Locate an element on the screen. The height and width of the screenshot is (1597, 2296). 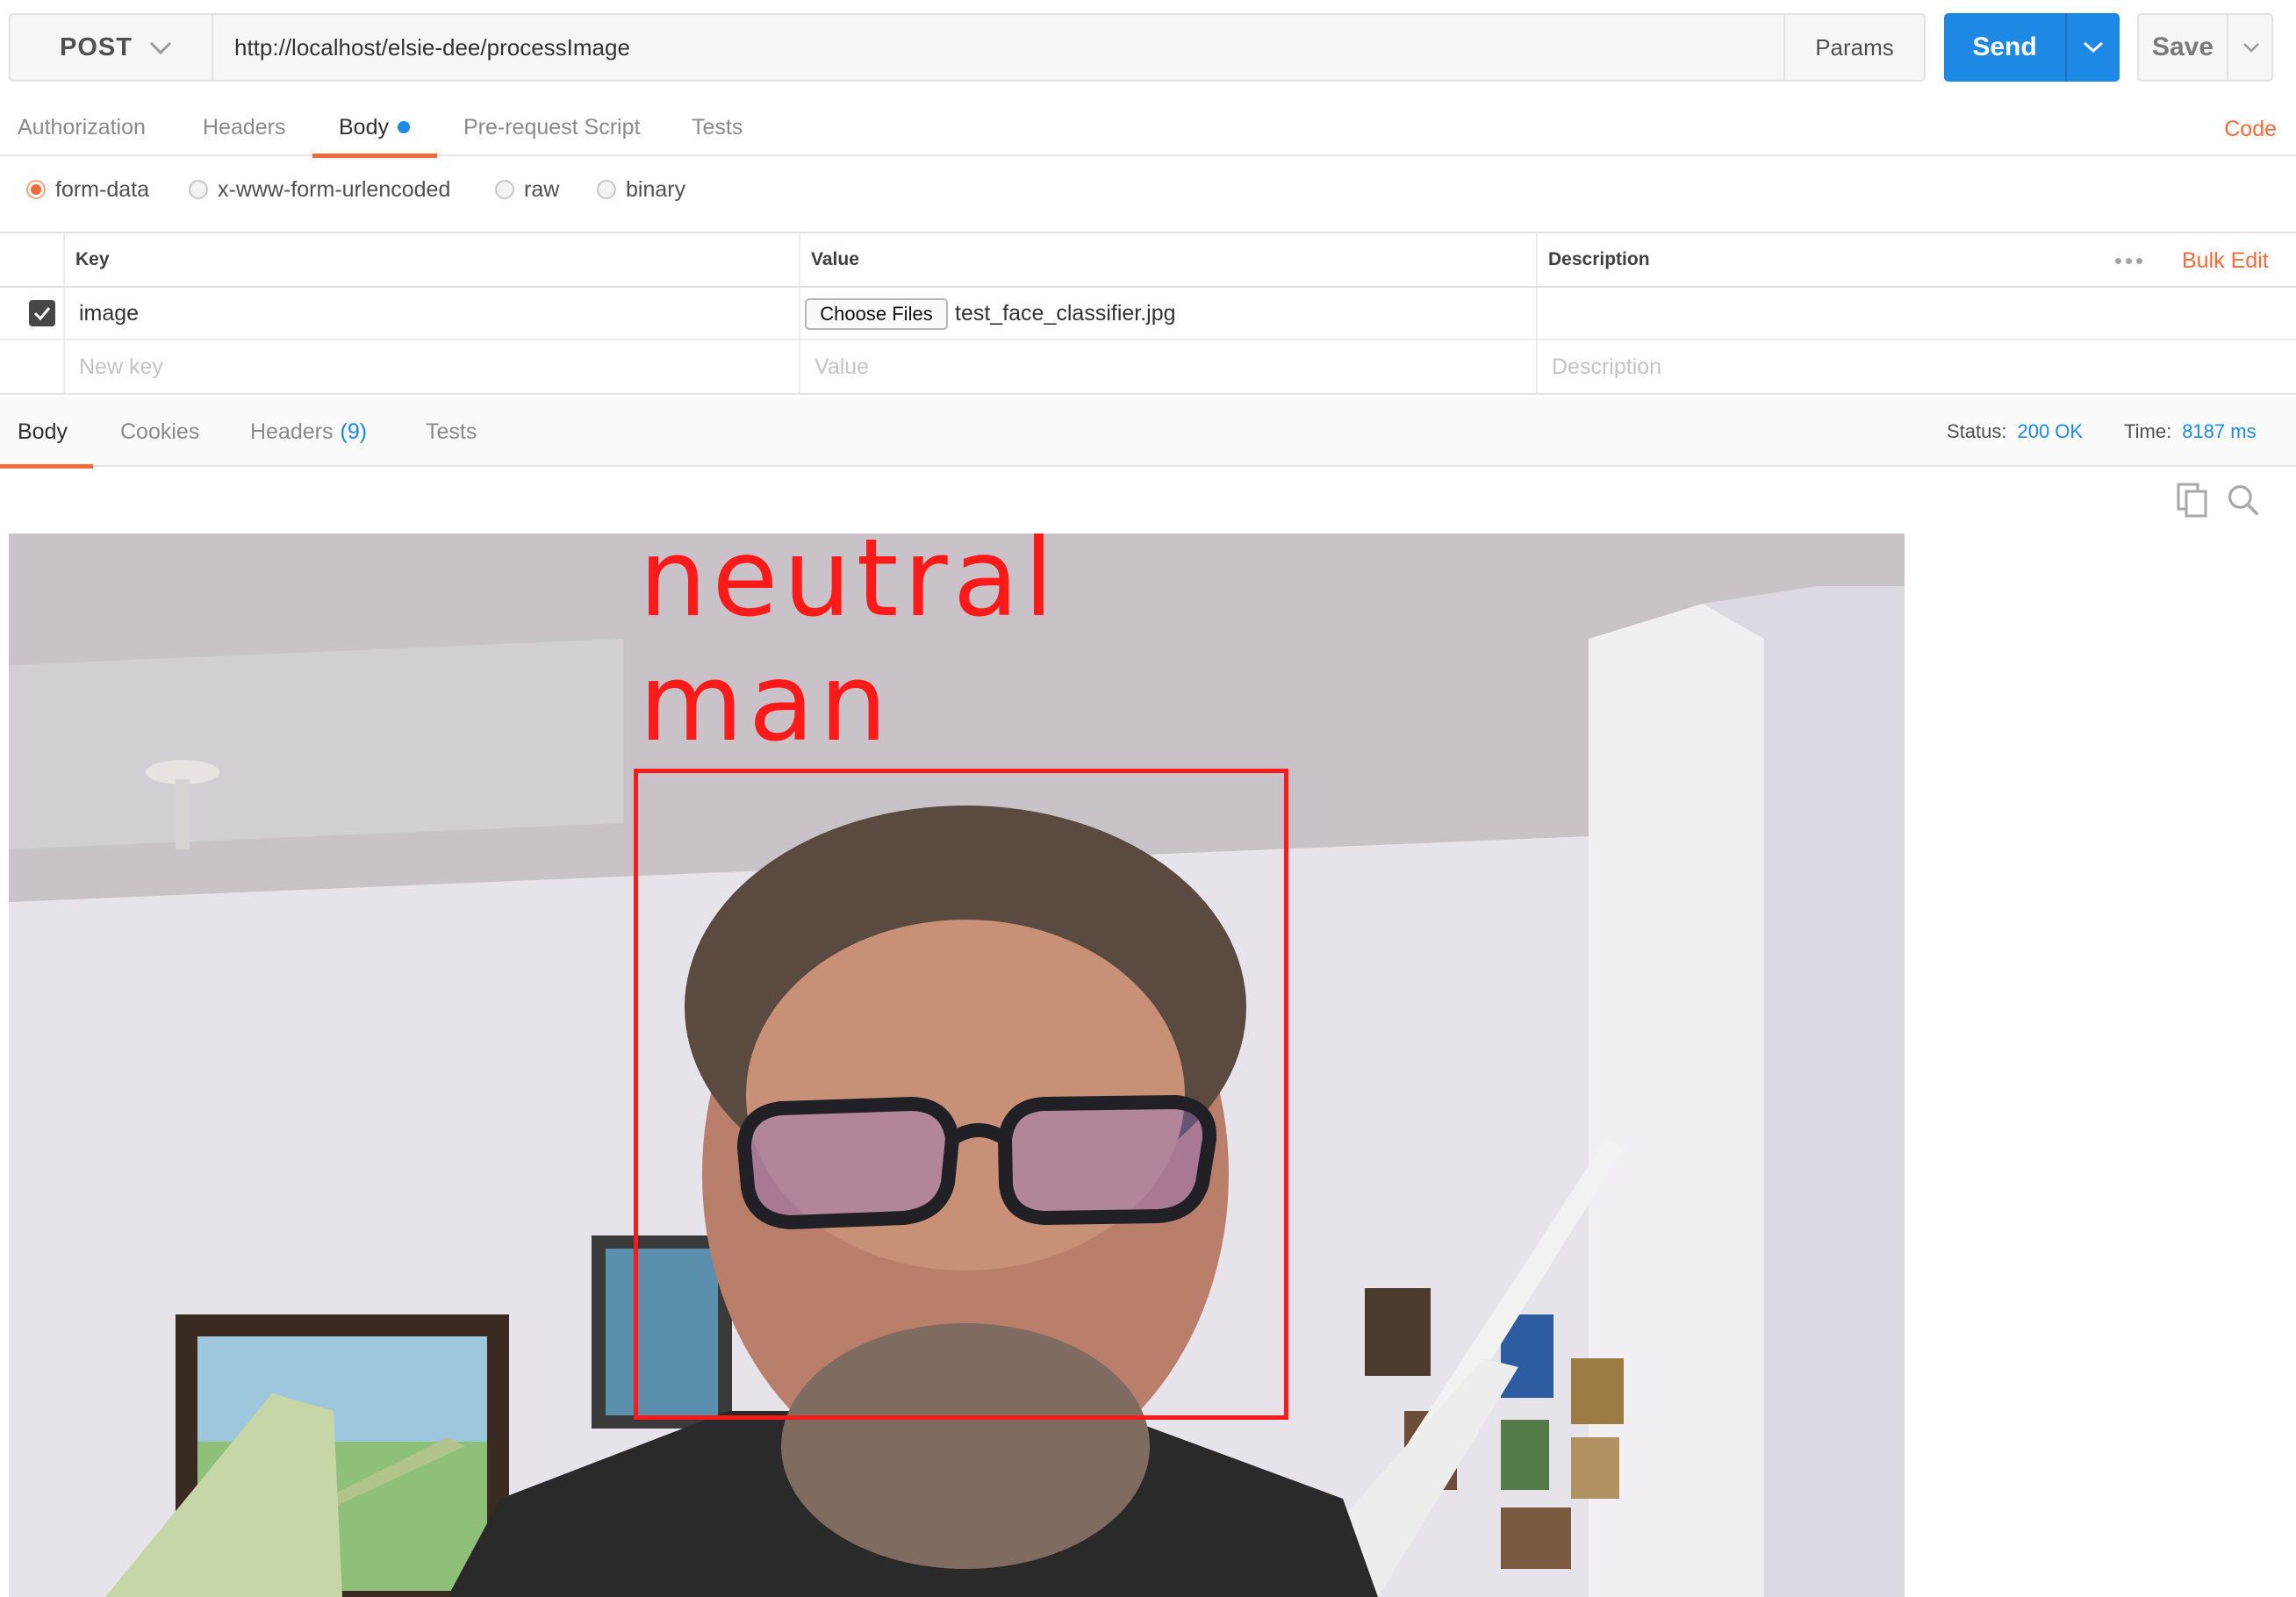
tab-label: Cookies is located at coordinates (160, 431).